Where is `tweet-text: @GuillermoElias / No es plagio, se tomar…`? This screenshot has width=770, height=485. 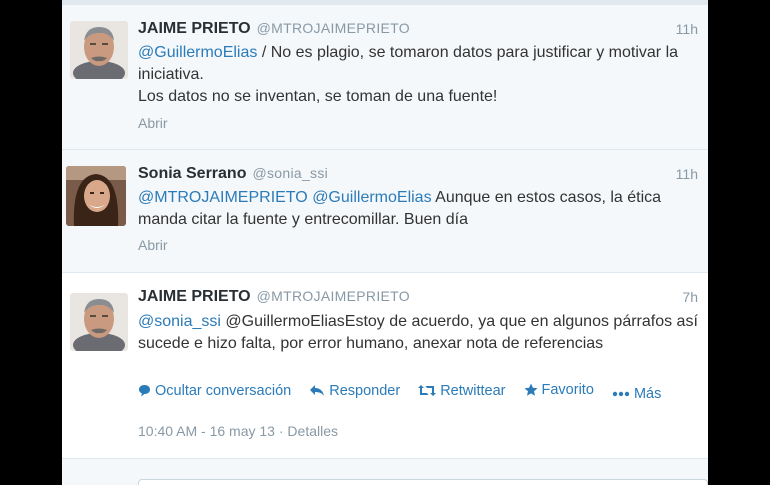 tweet-text: @GuillermoElias / No es plagio, se tomar… is located at coordinates (418, 75).